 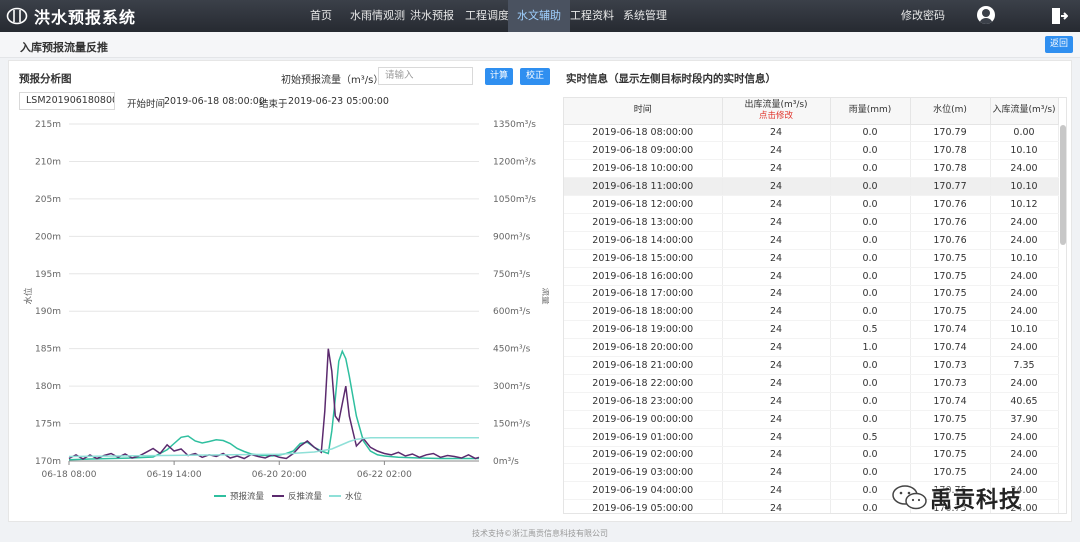 What do you see at coordinates (671, 79) in the screenshot?
I see `realtime-title: 实时信息（显示左侧目标时段内的实时信息）` at bounding box center [671, 79].